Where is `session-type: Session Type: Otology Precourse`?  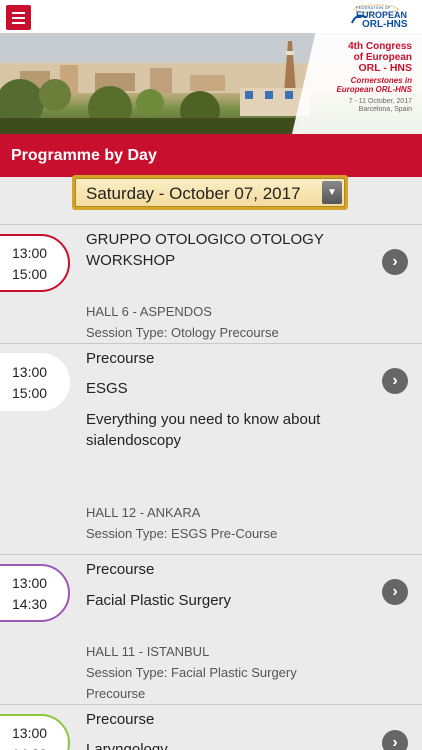
session-type: Session Type: Otology Precourse is located at coordinates (182, 332).